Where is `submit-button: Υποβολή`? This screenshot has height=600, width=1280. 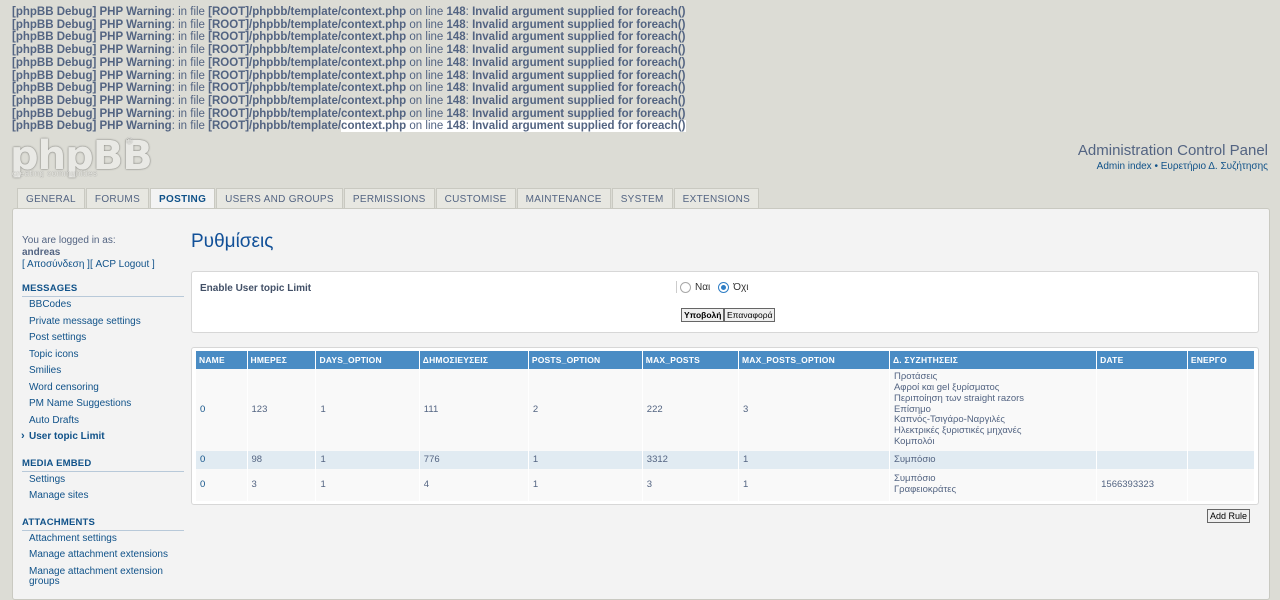
submit-button: Υποβολή is located at coordinates (703, 315).